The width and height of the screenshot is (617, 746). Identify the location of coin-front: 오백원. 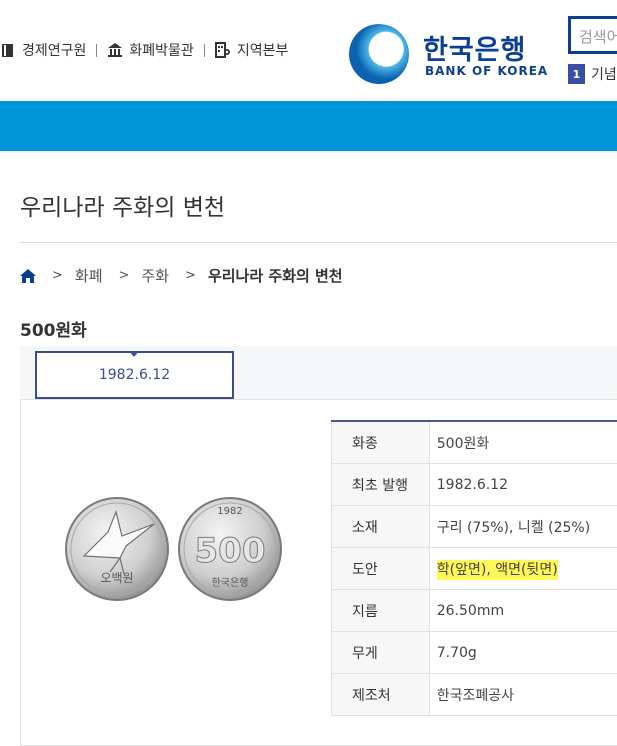
(117, 549).